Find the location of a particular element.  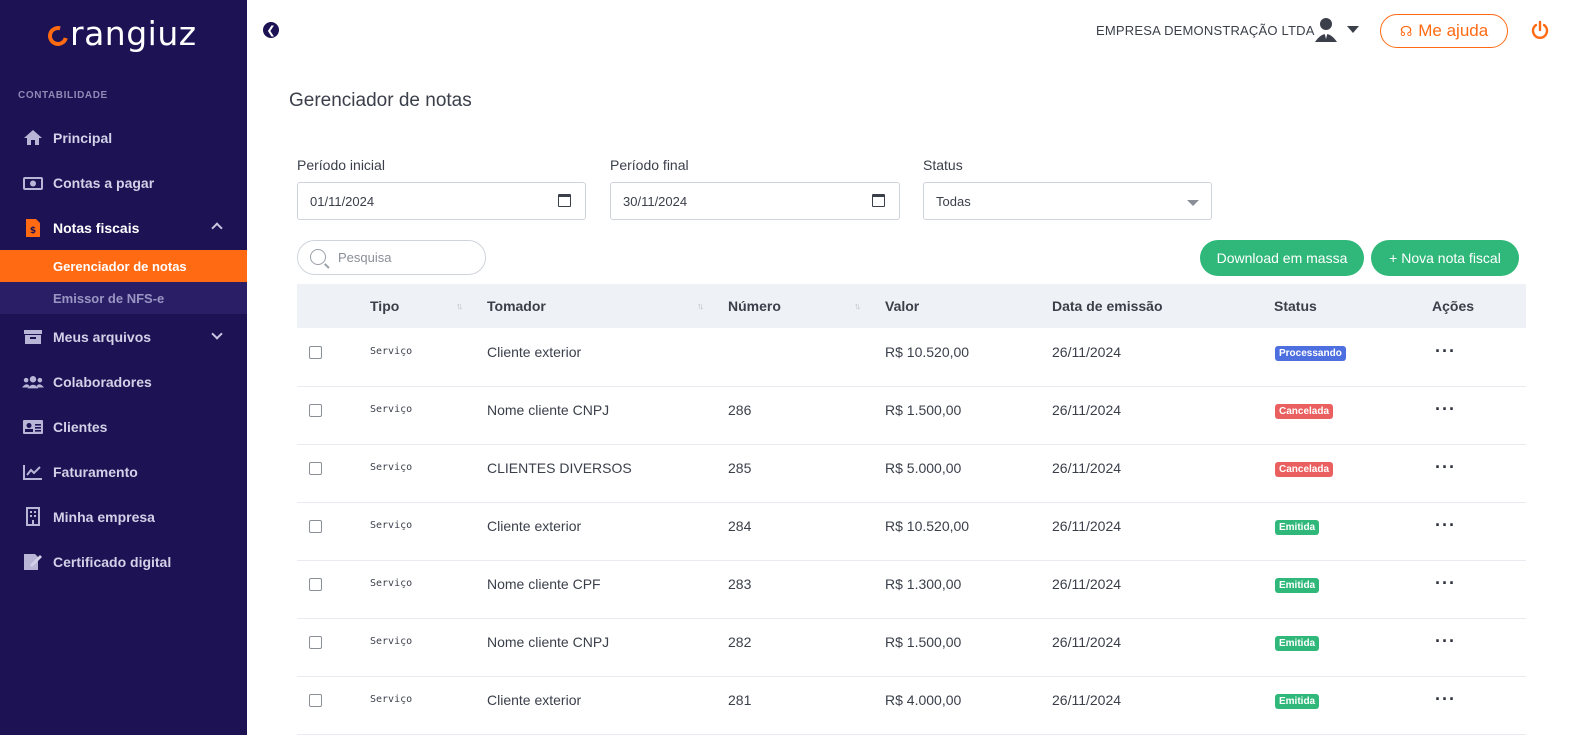

collapse-sidebar-button: ❮ is located at coordinates (271, 30).